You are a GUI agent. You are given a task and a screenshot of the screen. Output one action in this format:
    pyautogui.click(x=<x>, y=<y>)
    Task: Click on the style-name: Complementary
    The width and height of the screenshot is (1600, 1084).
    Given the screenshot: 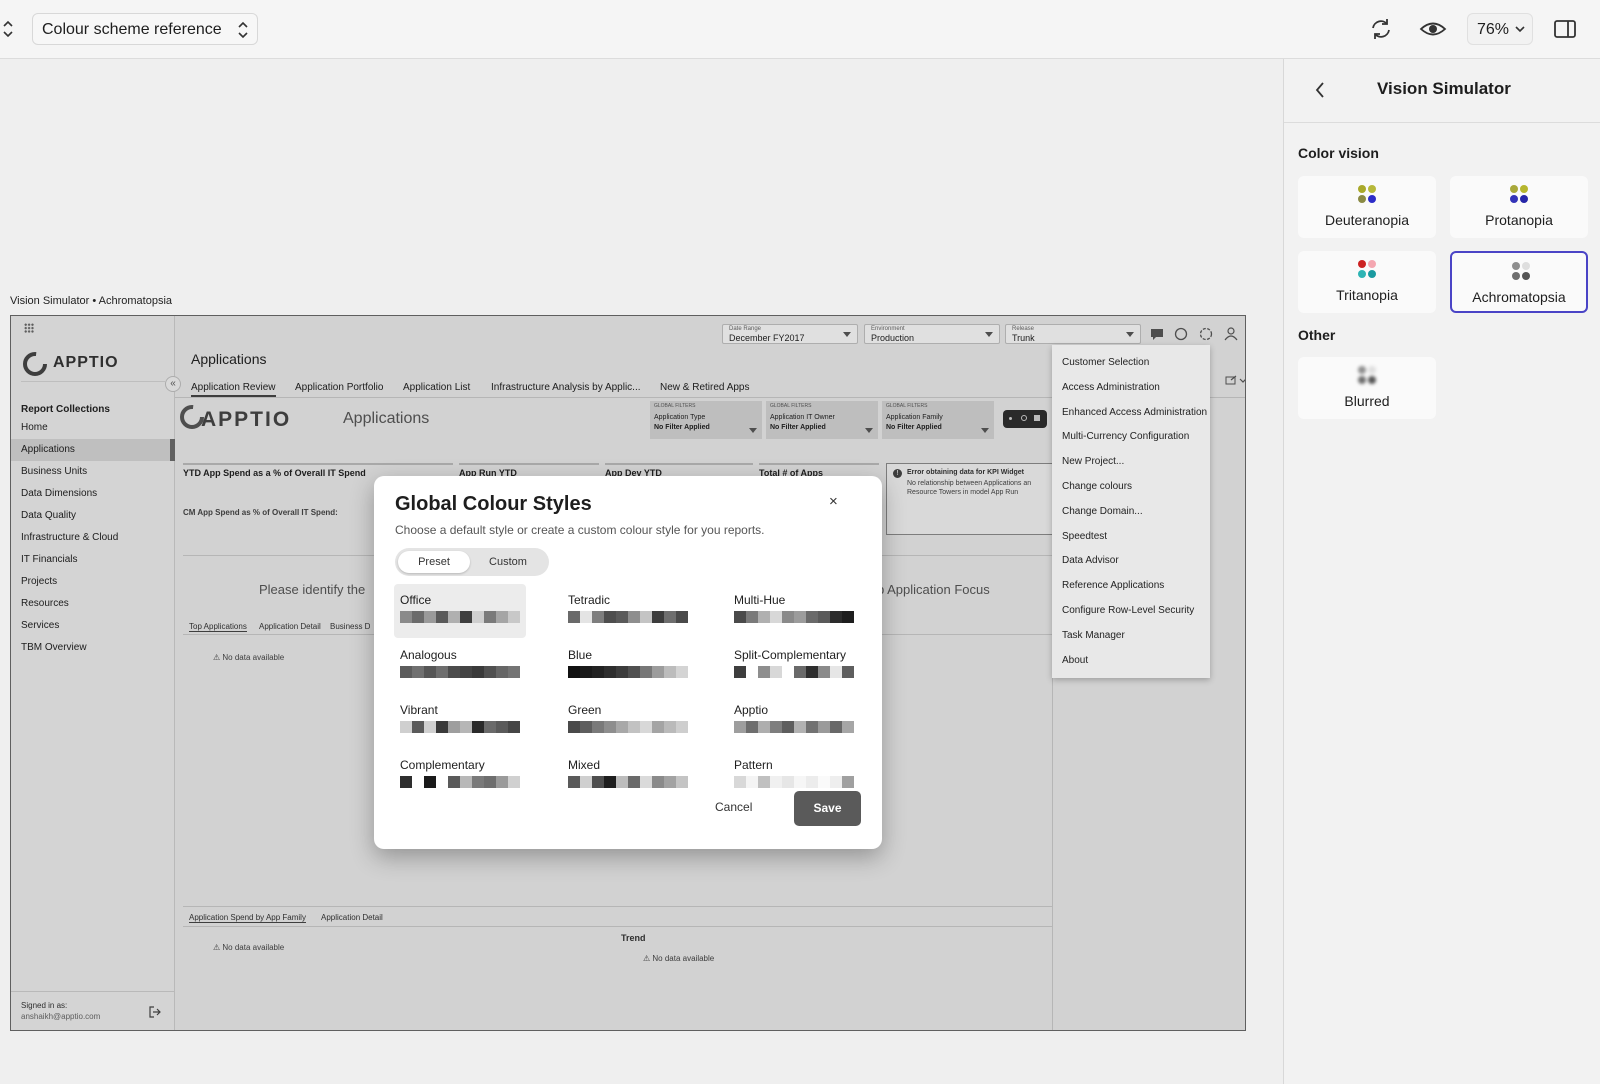 What is the action you would take?
    pyautogui.click(x=442, y=765)
    